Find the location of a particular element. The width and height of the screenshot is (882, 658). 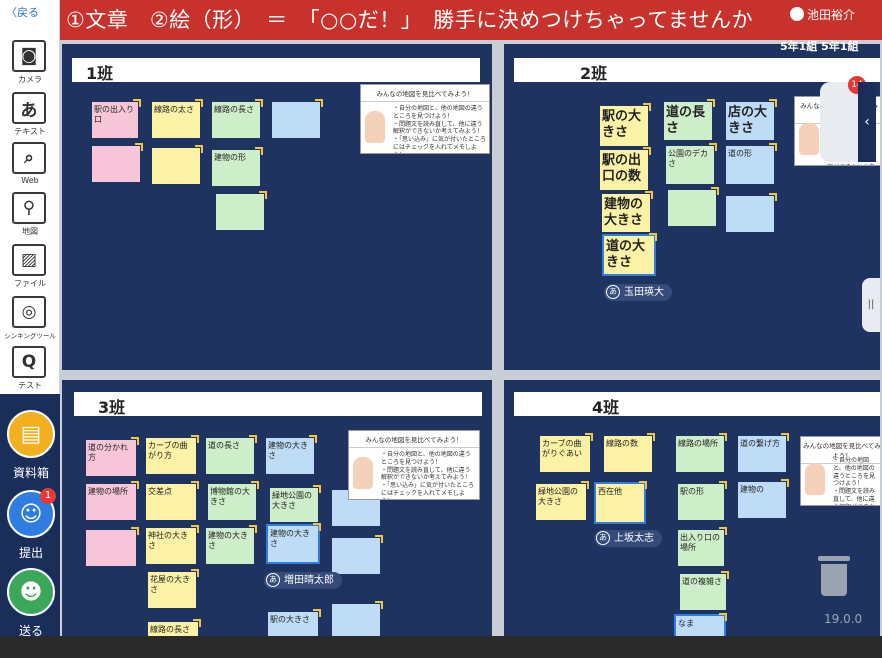

sticky-note: 建物の形 is located at coordinates (237, 166).